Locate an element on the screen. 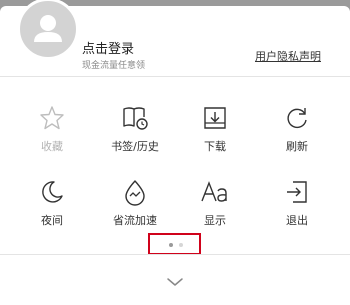 This screenshot has height=305, width=350. login-title: 点击登录 is located at coordinates (108, 47).